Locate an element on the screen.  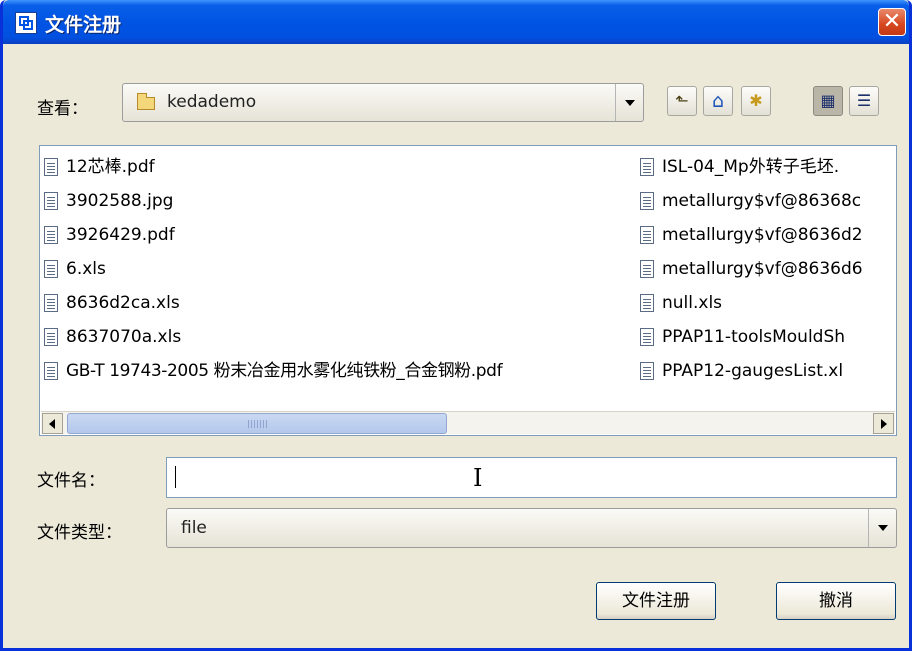
file-name-input: I is located at coordinates (531, 477).